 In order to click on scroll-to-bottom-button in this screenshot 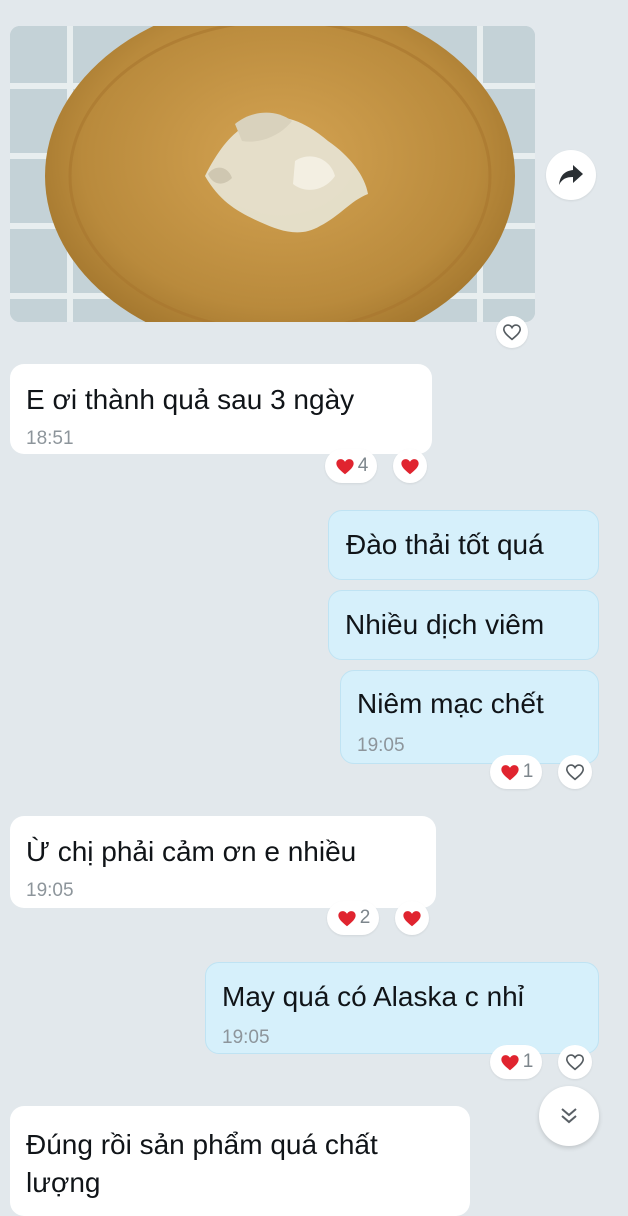, I will do `click(569, 1116)`.